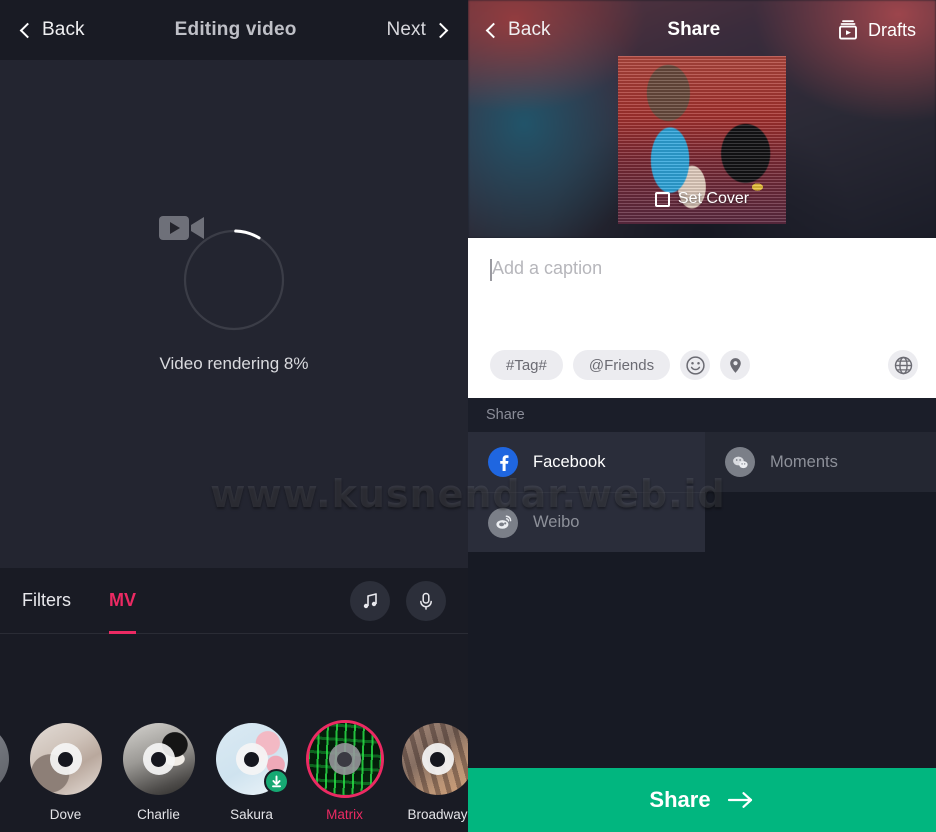 This screenshot has width=936, height=832. Describe the element at coordinates (234, 363) in the screenshot. I see `render-status-text: Video rendering 8%` at that location.